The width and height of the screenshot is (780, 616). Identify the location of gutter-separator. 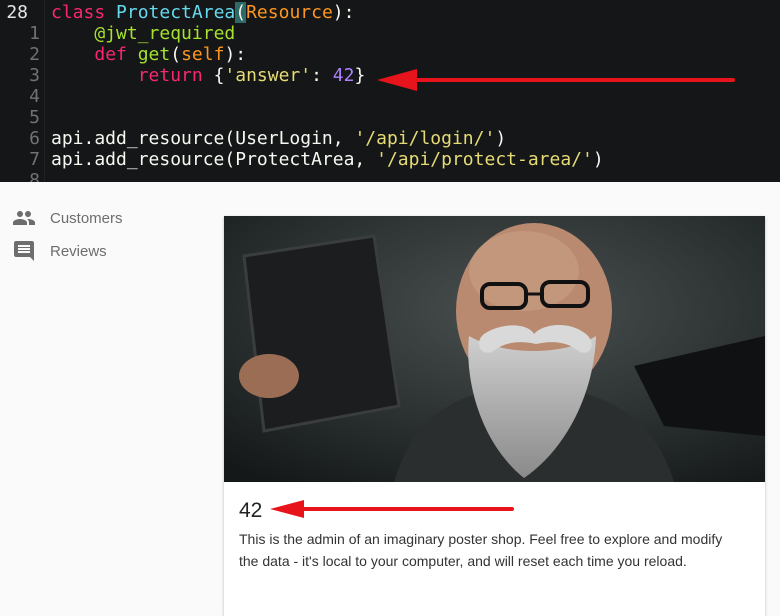
(44, 91).